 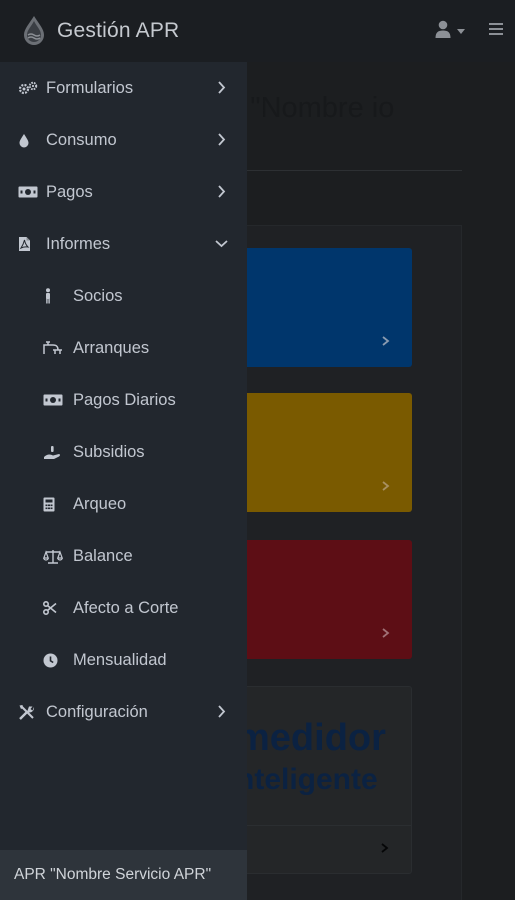 I want to click on sidebar-item-label: Pagos, so click(x=69, y=191).